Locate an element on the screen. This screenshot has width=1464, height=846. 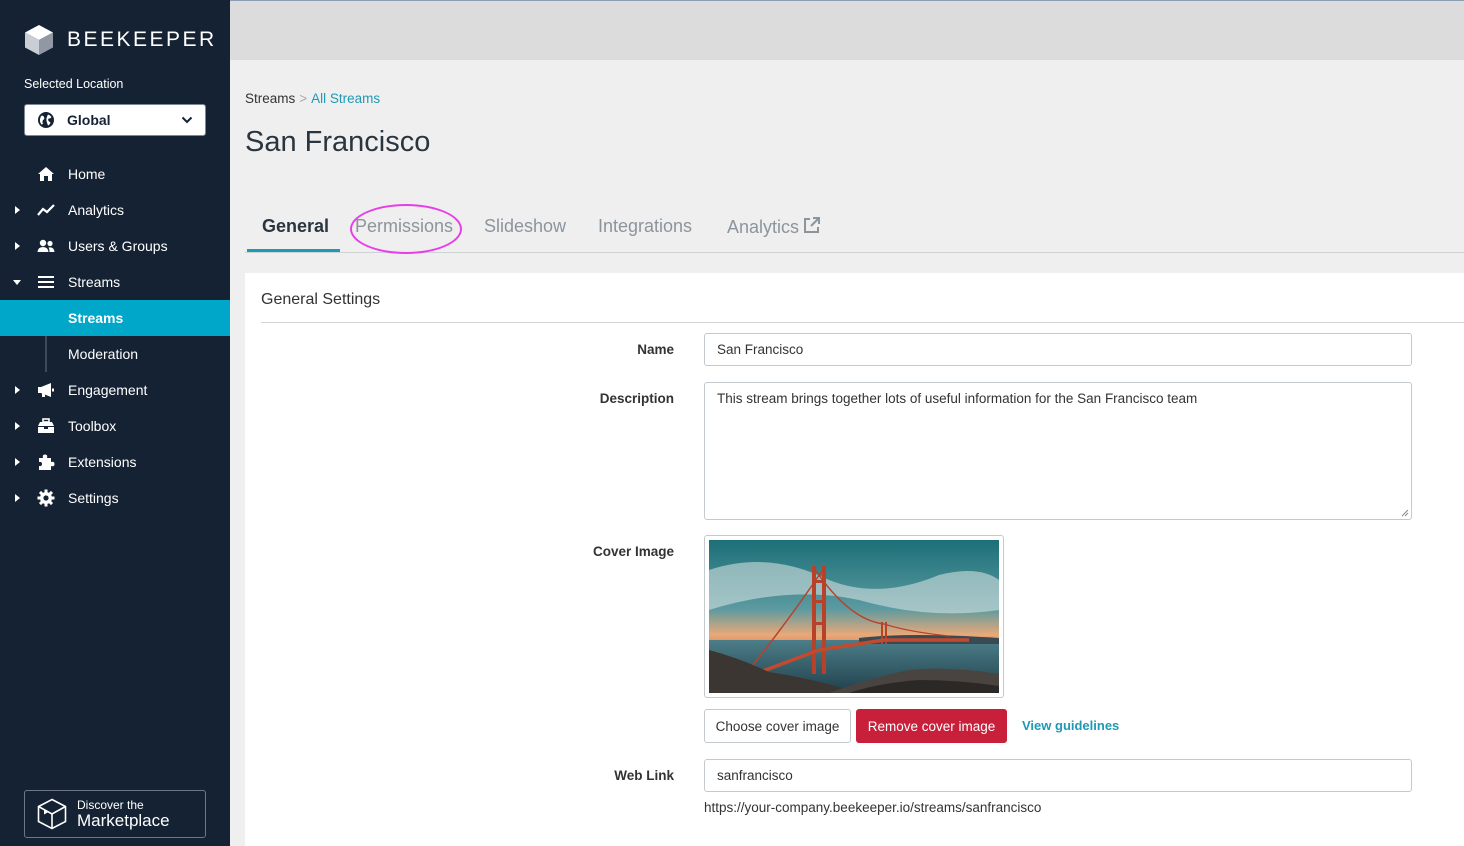
nav-sublabel-moderation: Moderation is located at coordinates (103, 354).